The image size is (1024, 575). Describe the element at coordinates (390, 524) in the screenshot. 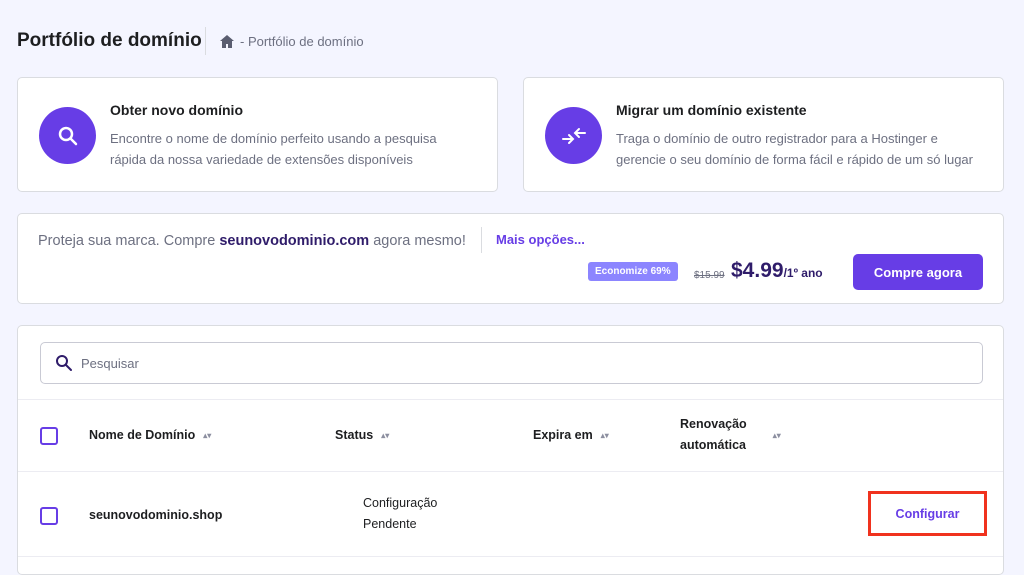

I see `status-line: Pendente` at that location.